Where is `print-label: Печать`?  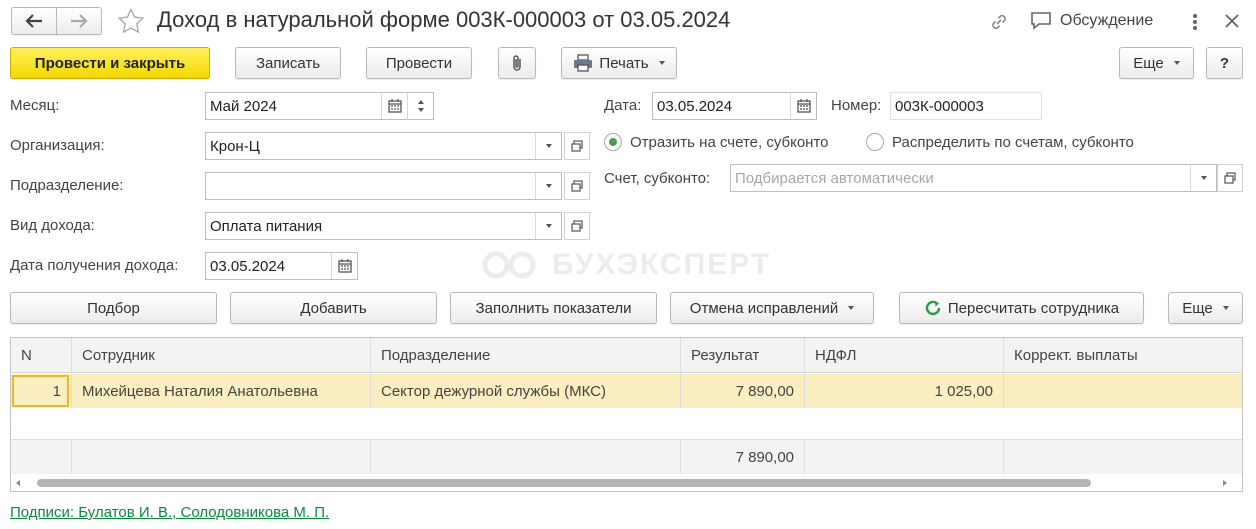 print-label: Печать is located at coordinates (624, 63).